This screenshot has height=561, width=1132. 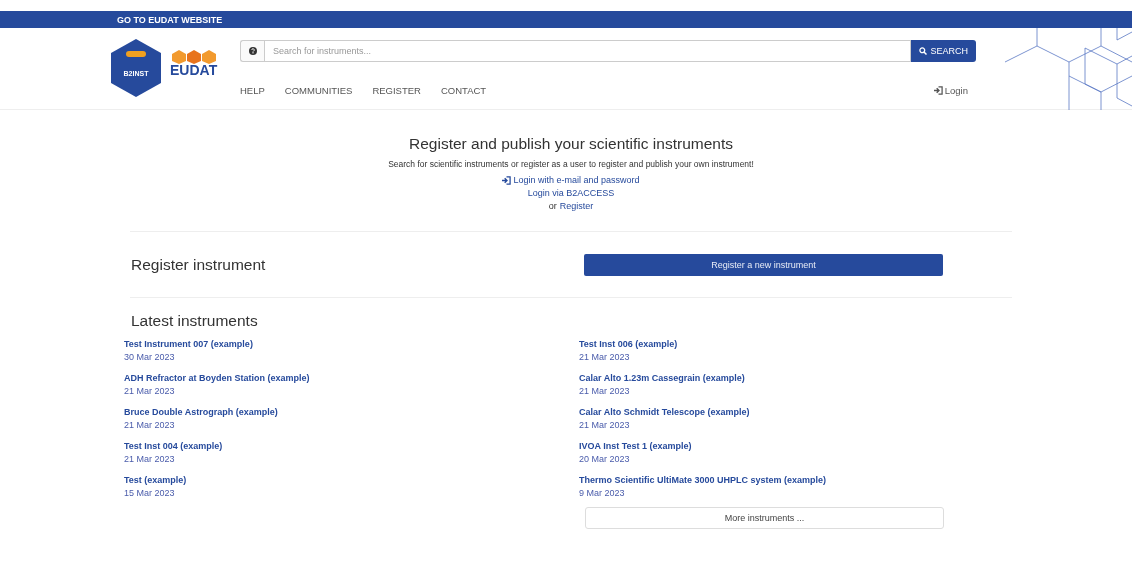 What do you see at coordinates (571, 144) in the screenshot?
I see `page-title: Register and publish your scientific instruments` at bounding box center [571, 144].